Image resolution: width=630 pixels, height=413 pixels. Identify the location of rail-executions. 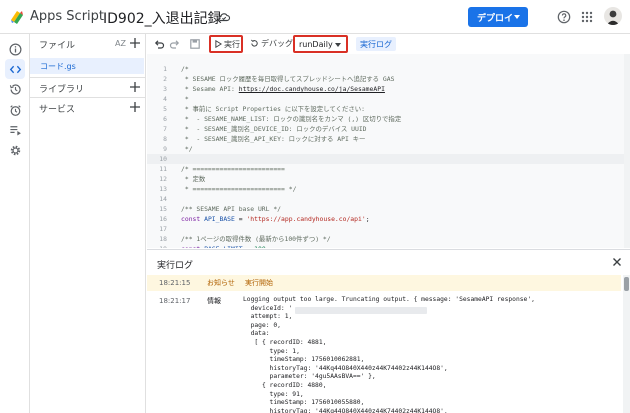
(15, 130).